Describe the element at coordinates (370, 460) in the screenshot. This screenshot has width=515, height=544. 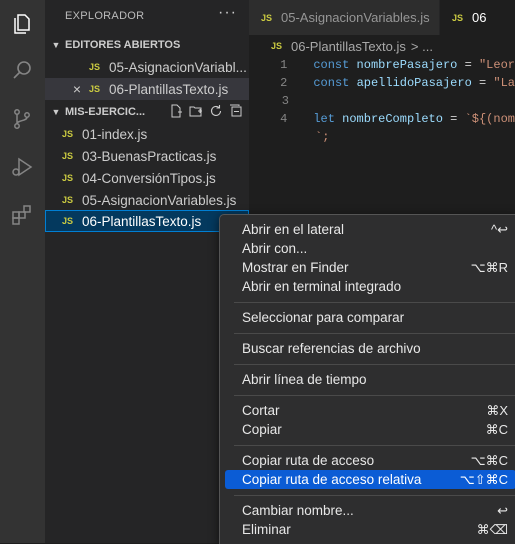
I see `menu-item-copy-path: Copiar ruta de acceso ⌥⌘C` at that location.